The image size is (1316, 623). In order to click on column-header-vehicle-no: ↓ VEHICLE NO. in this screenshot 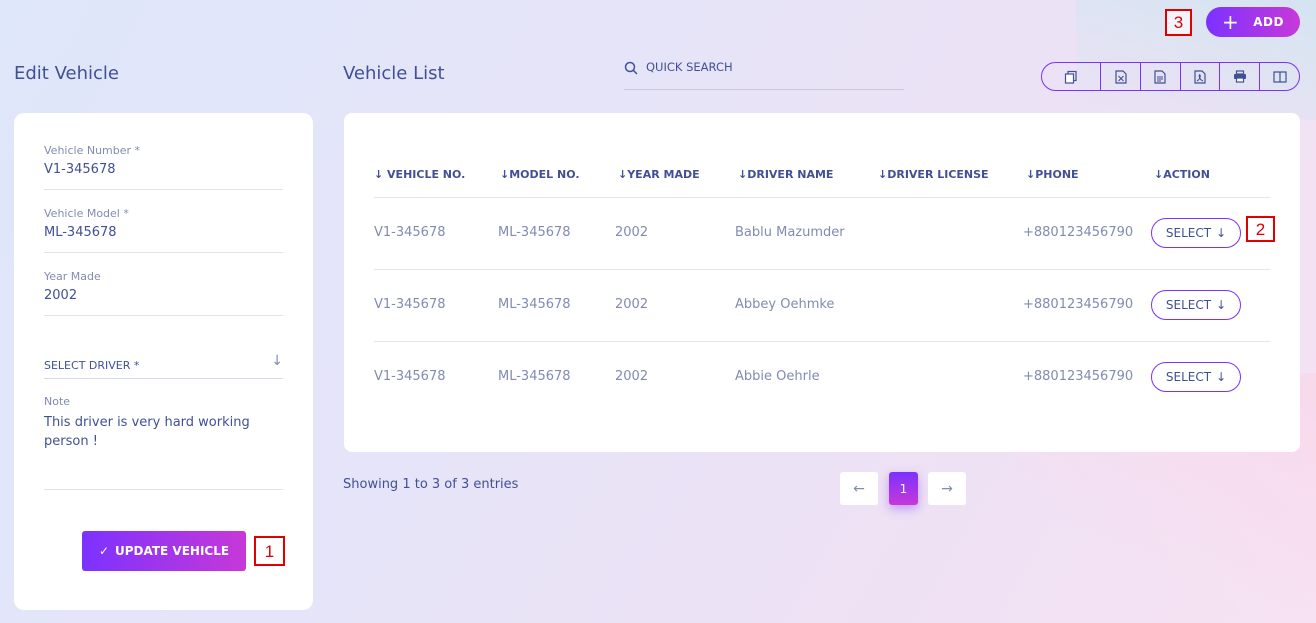, I will do `click(419, 174)`.